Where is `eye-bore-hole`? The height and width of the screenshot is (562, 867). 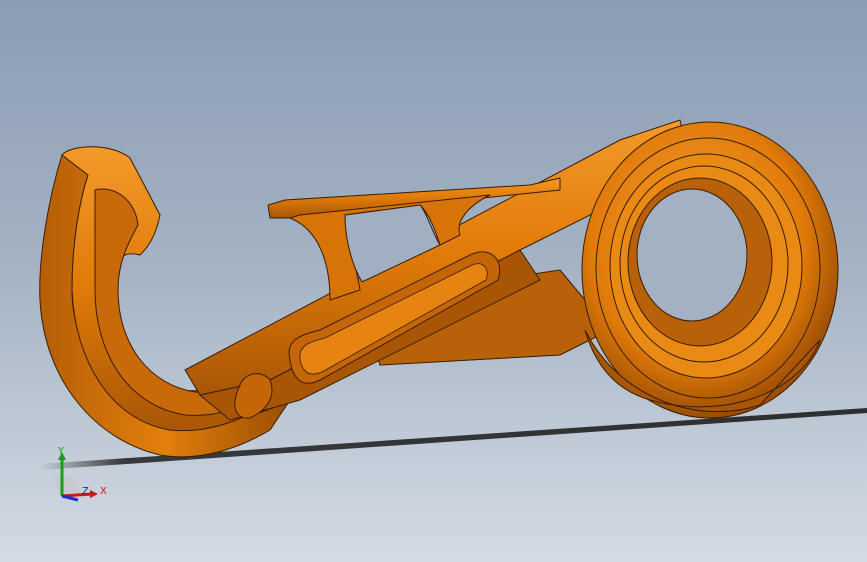
eye-bore-hole is located at coordinates (692, 255).